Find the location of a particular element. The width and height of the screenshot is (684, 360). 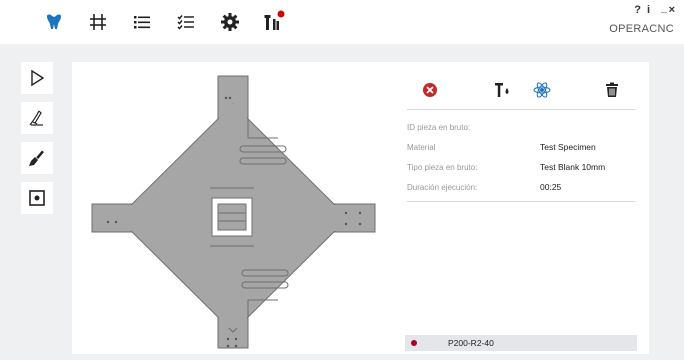

atom-icon is located at coordinates (542, 90).